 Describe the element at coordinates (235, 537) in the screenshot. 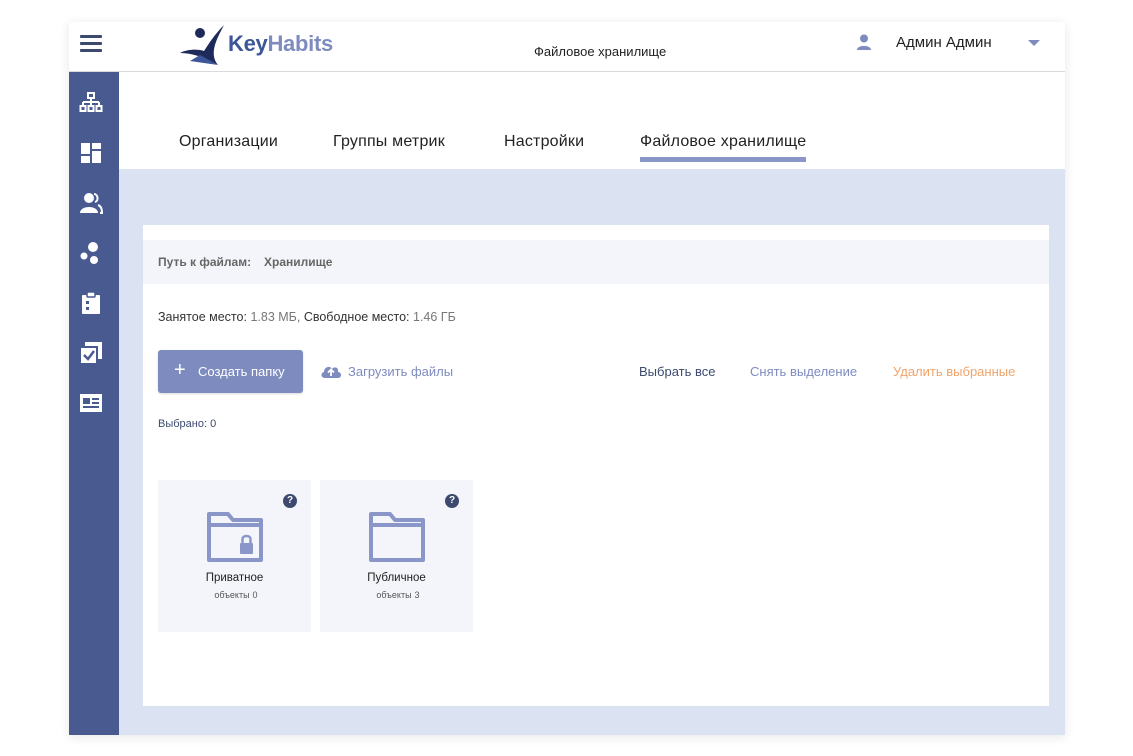

I see `locked-folder-icon` at that location.